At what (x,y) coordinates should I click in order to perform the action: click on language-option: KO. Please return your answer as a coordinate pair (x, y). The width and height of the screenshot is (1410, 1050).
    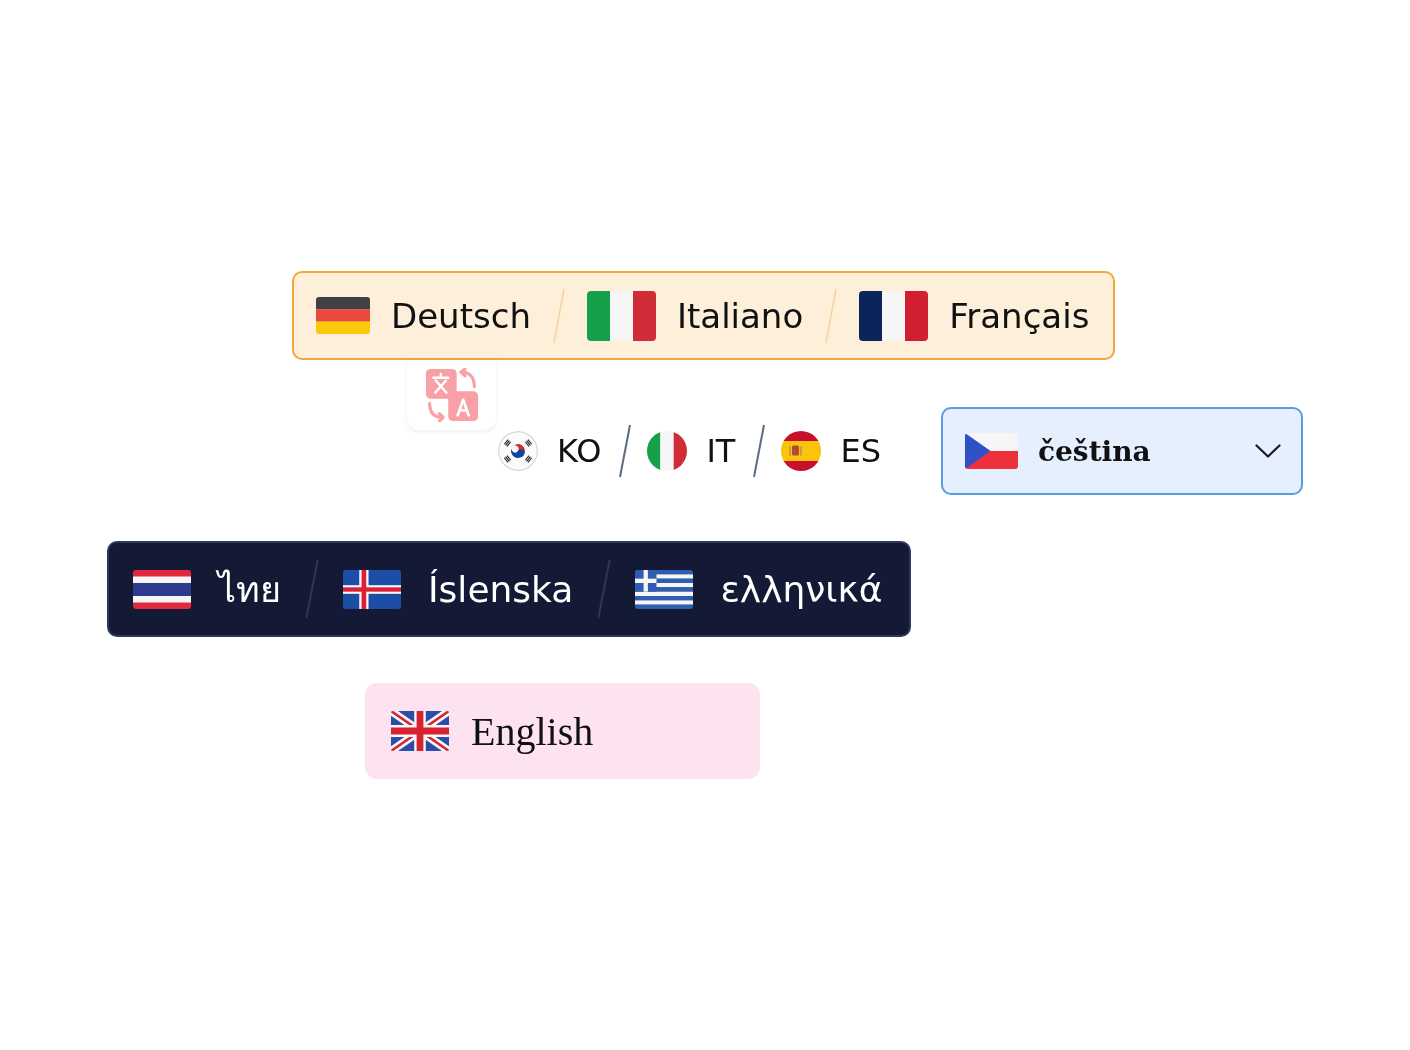
    Looking at the image, I should click on (550, 451).